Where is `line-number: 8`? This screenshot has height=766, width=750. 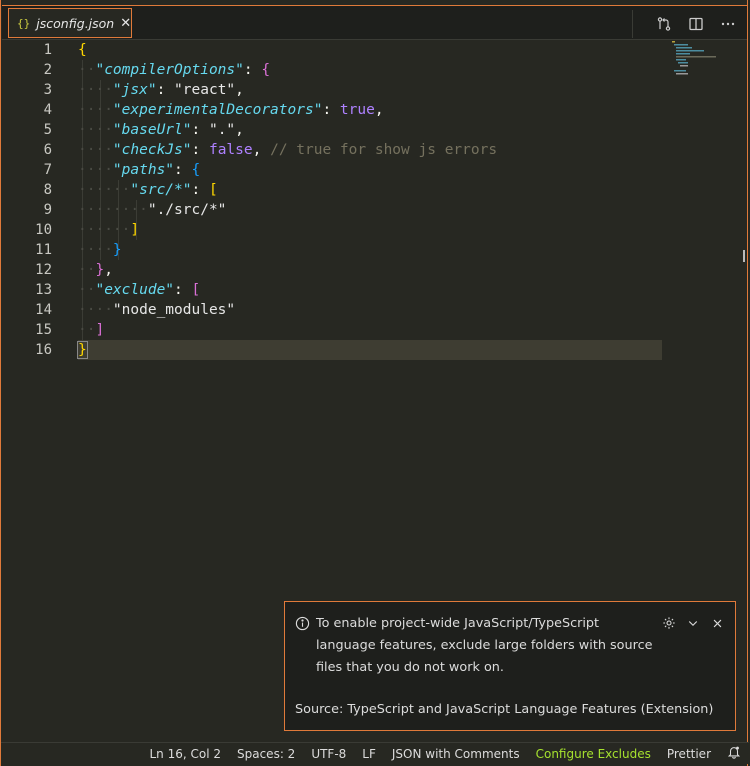
line-number: 8 is located at coordinates (47, 190).